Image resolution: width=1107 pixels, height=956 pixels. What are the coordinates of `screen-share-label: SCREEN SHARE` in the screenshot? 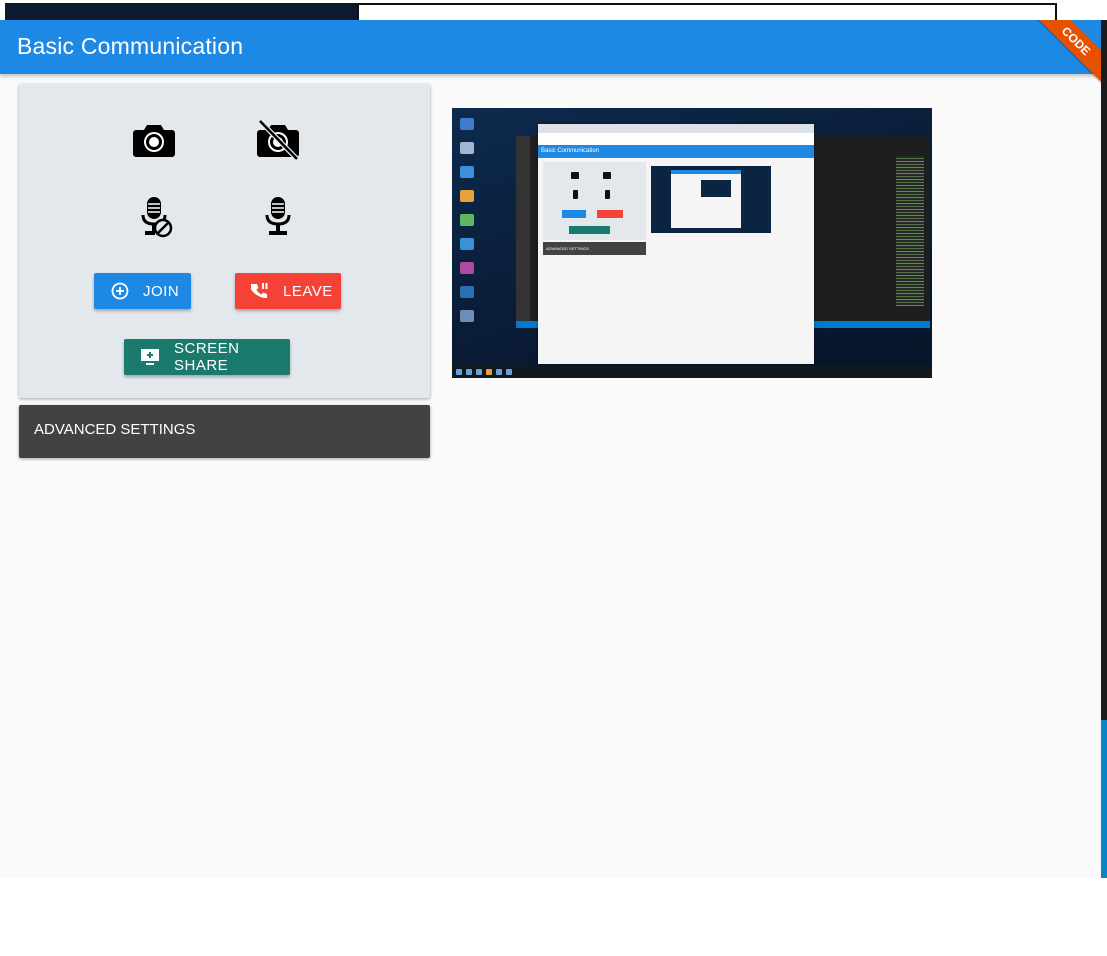 It's located at (207, 357).